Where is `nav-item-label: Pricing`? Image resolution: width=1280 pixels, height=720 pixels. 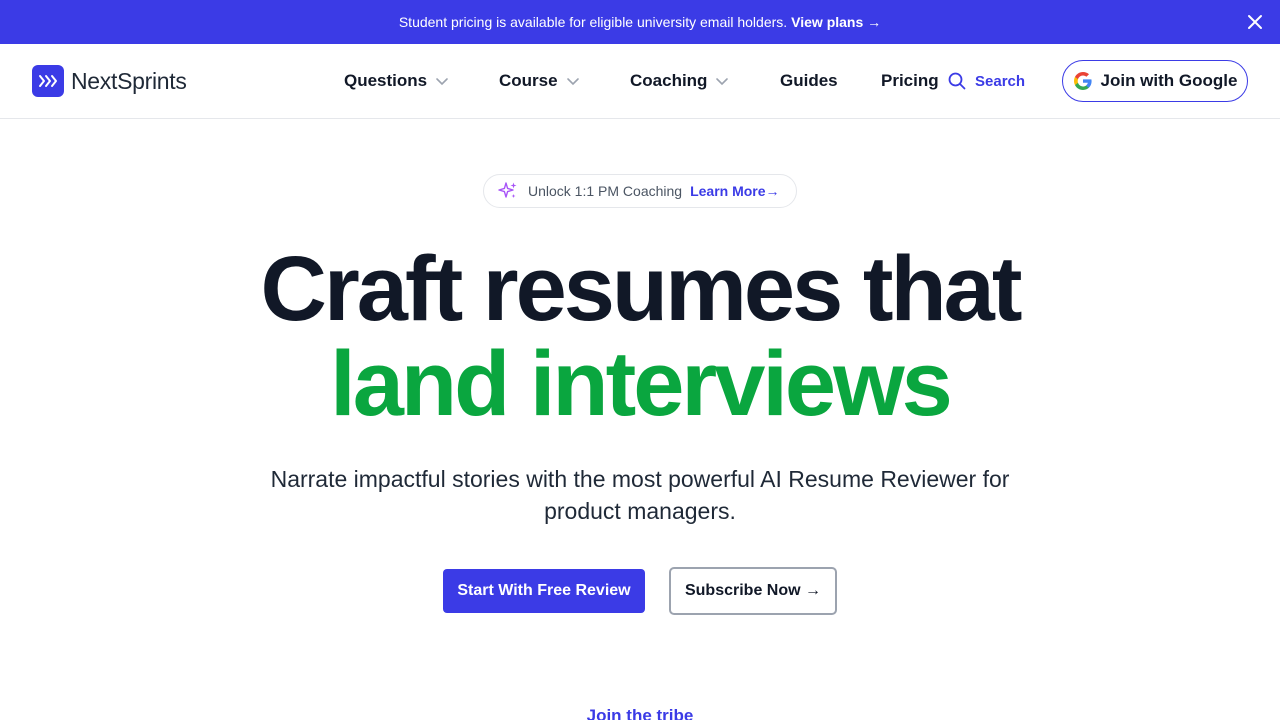 nav-item-label: Pricing is located at coordinates (910, 80).